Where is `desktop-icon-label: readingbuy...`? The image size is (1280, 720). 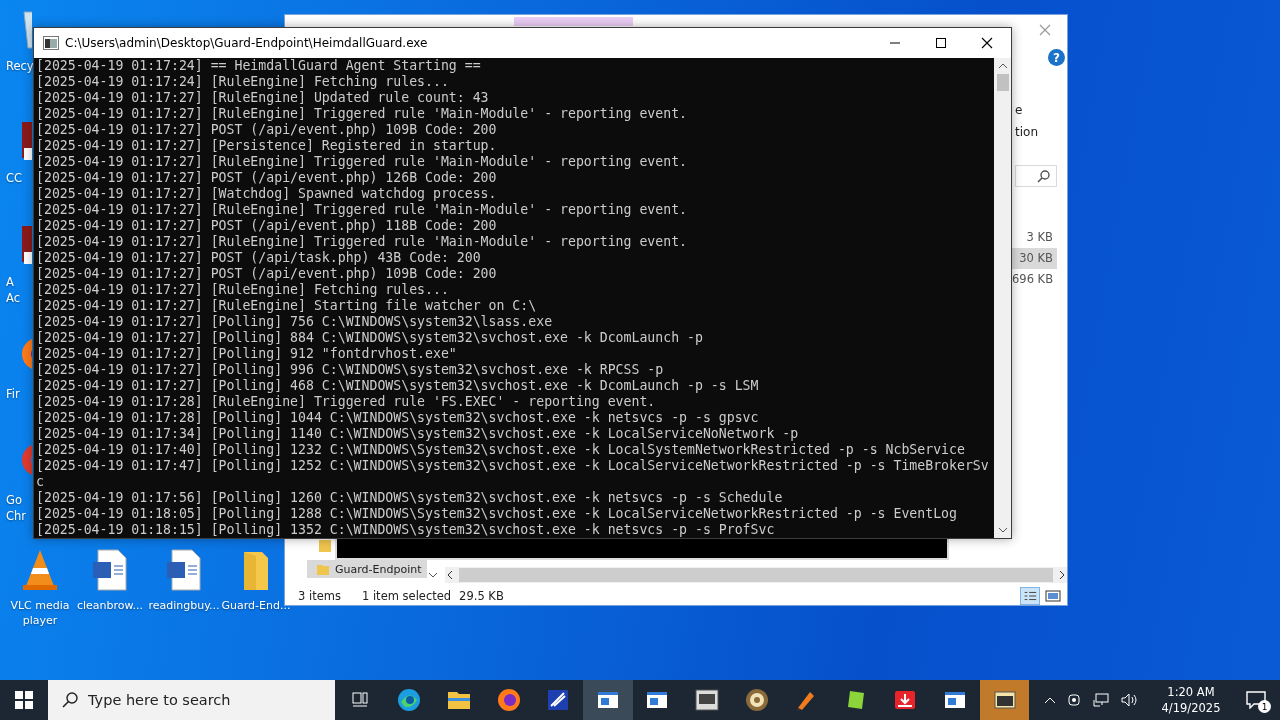 desktop-icon-label: readingbuy... is located at coordinates (184, 605).